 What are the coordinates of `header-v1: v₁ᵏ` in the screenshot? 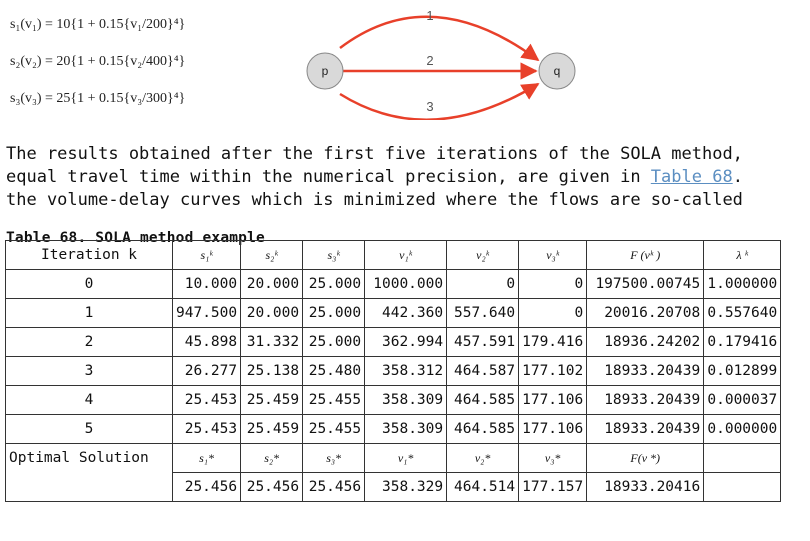 It's located at (406, 255).